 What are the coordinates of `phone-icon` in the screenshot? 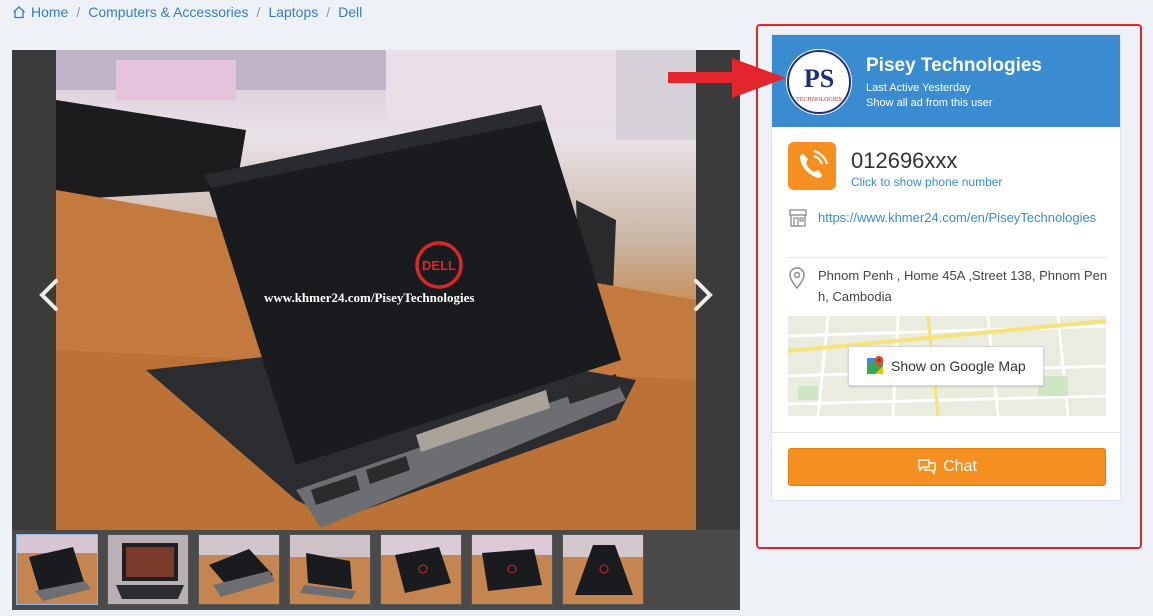 It's located at (812, 166).